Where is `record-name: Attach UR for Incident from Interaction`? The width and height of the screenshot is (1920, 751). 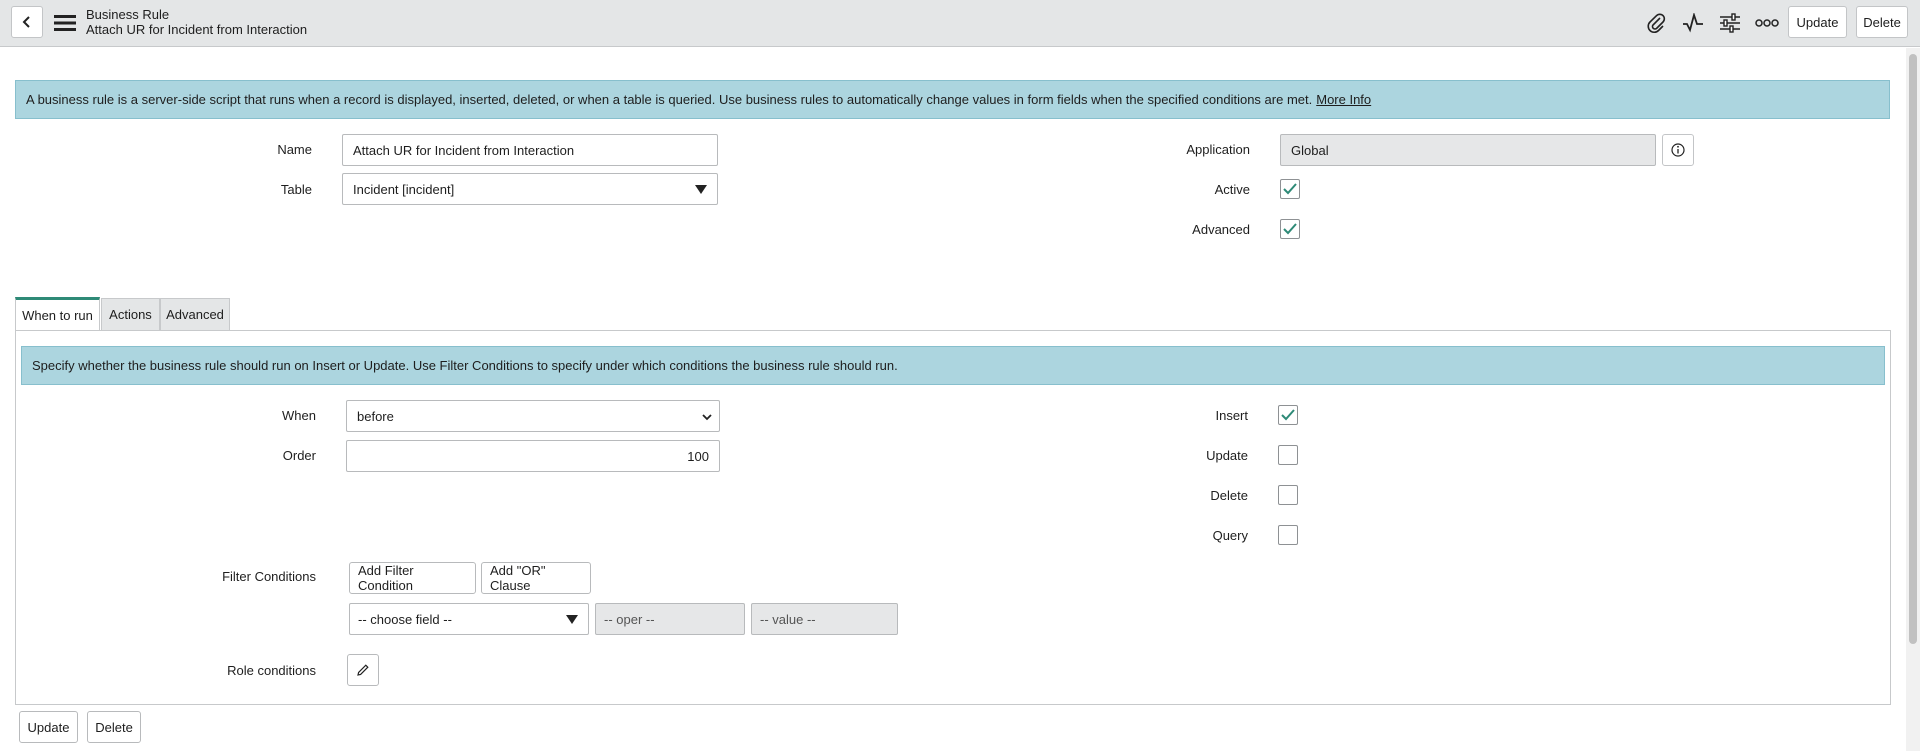
record-name: Attach UR for Incident from Interaction is located at coordinates (197, 29).